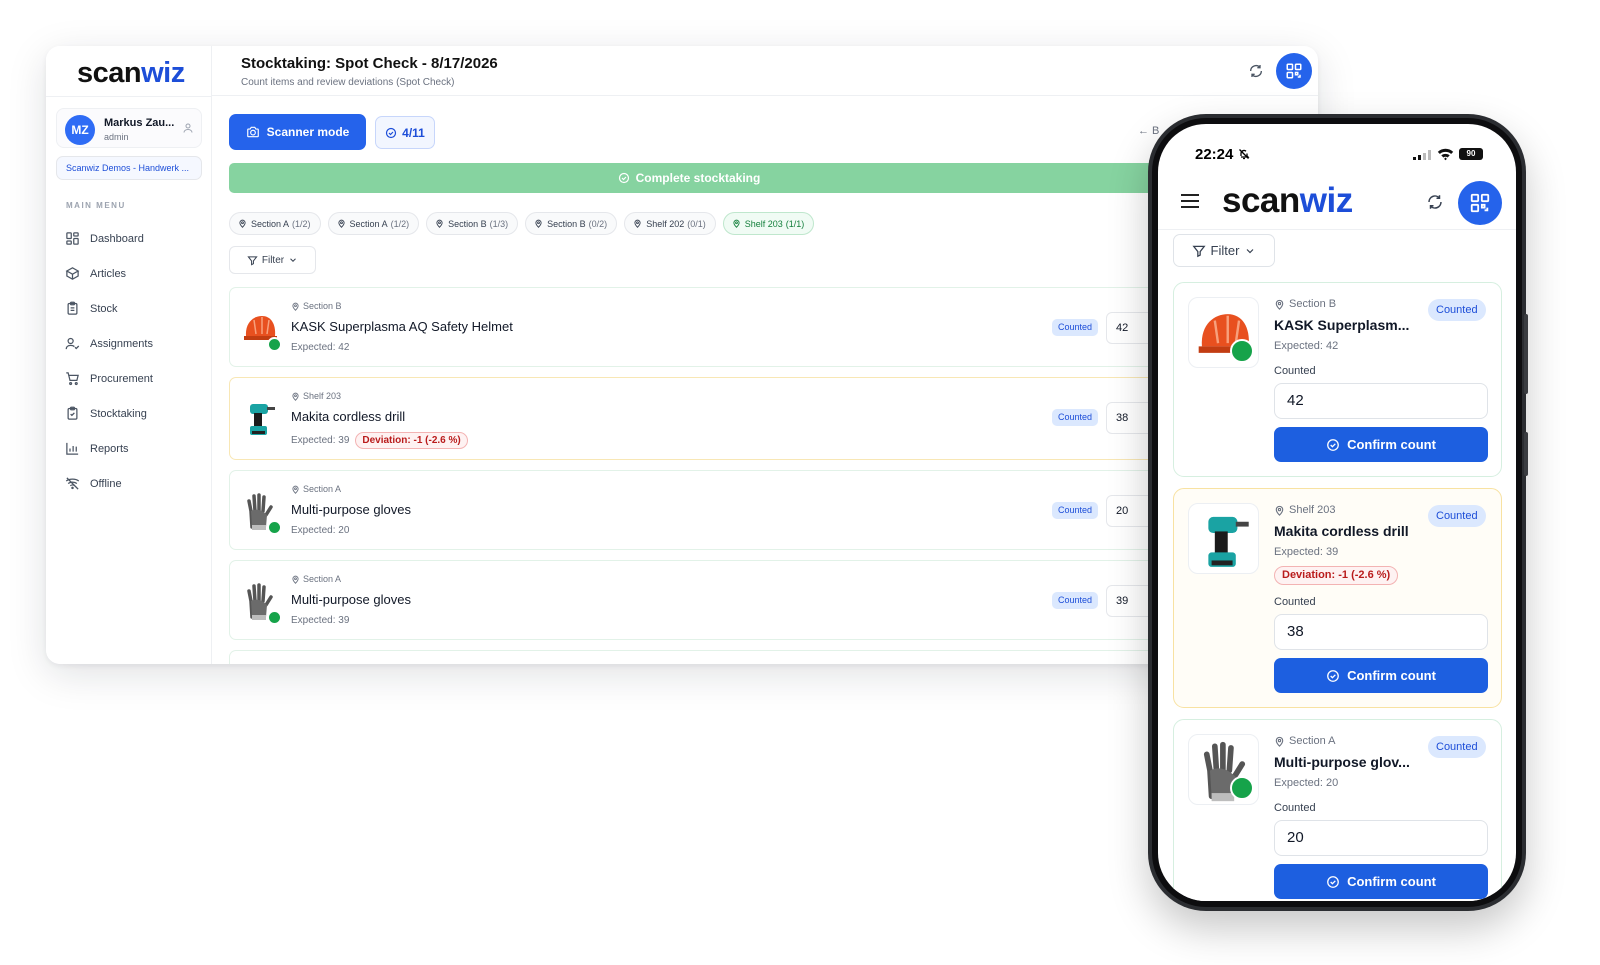  I want to click on sidebar-item-stocktaking: Stocktaking, so click(135, 413).